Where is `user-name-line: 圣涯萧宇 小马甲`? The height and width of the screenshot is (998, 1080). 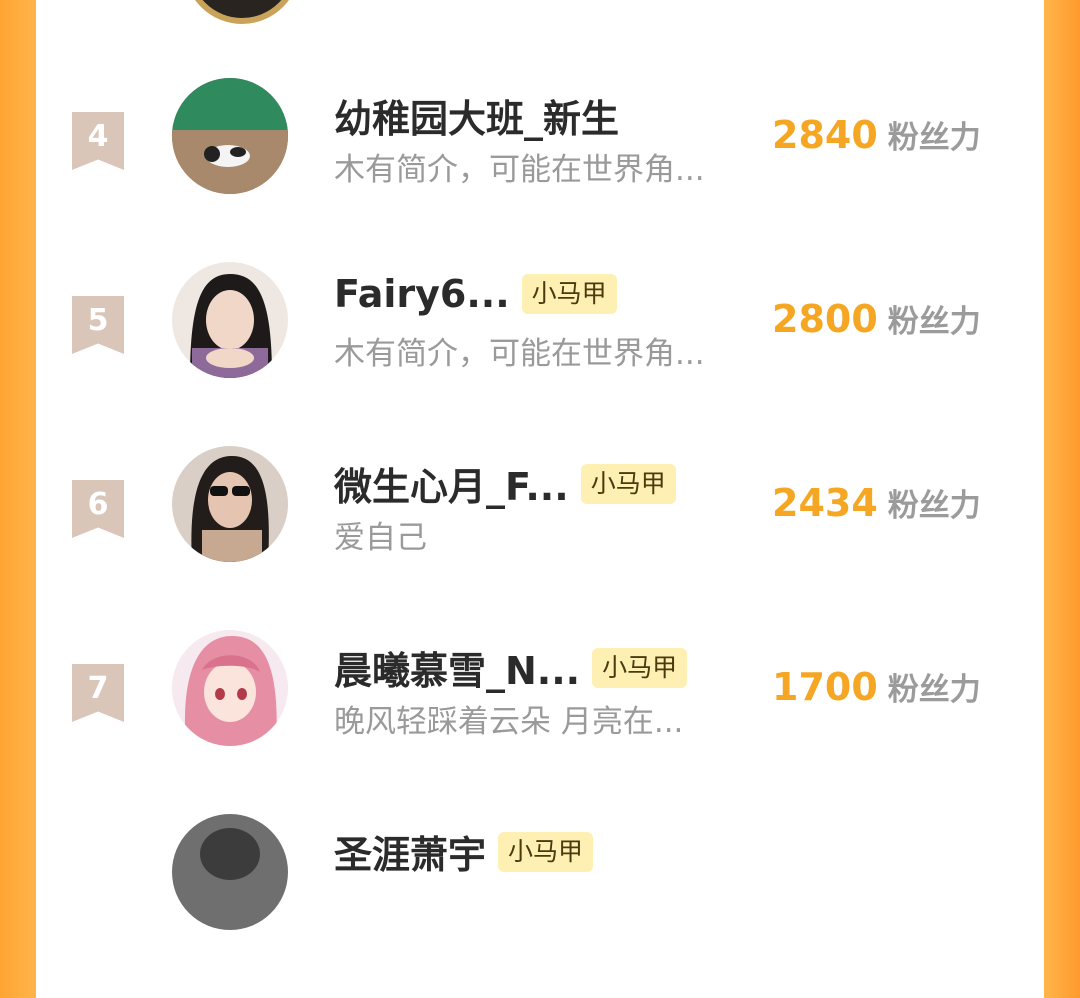 user-name-line: 圣涯萧宇 小马甲 is located at coordinates (464, 851).